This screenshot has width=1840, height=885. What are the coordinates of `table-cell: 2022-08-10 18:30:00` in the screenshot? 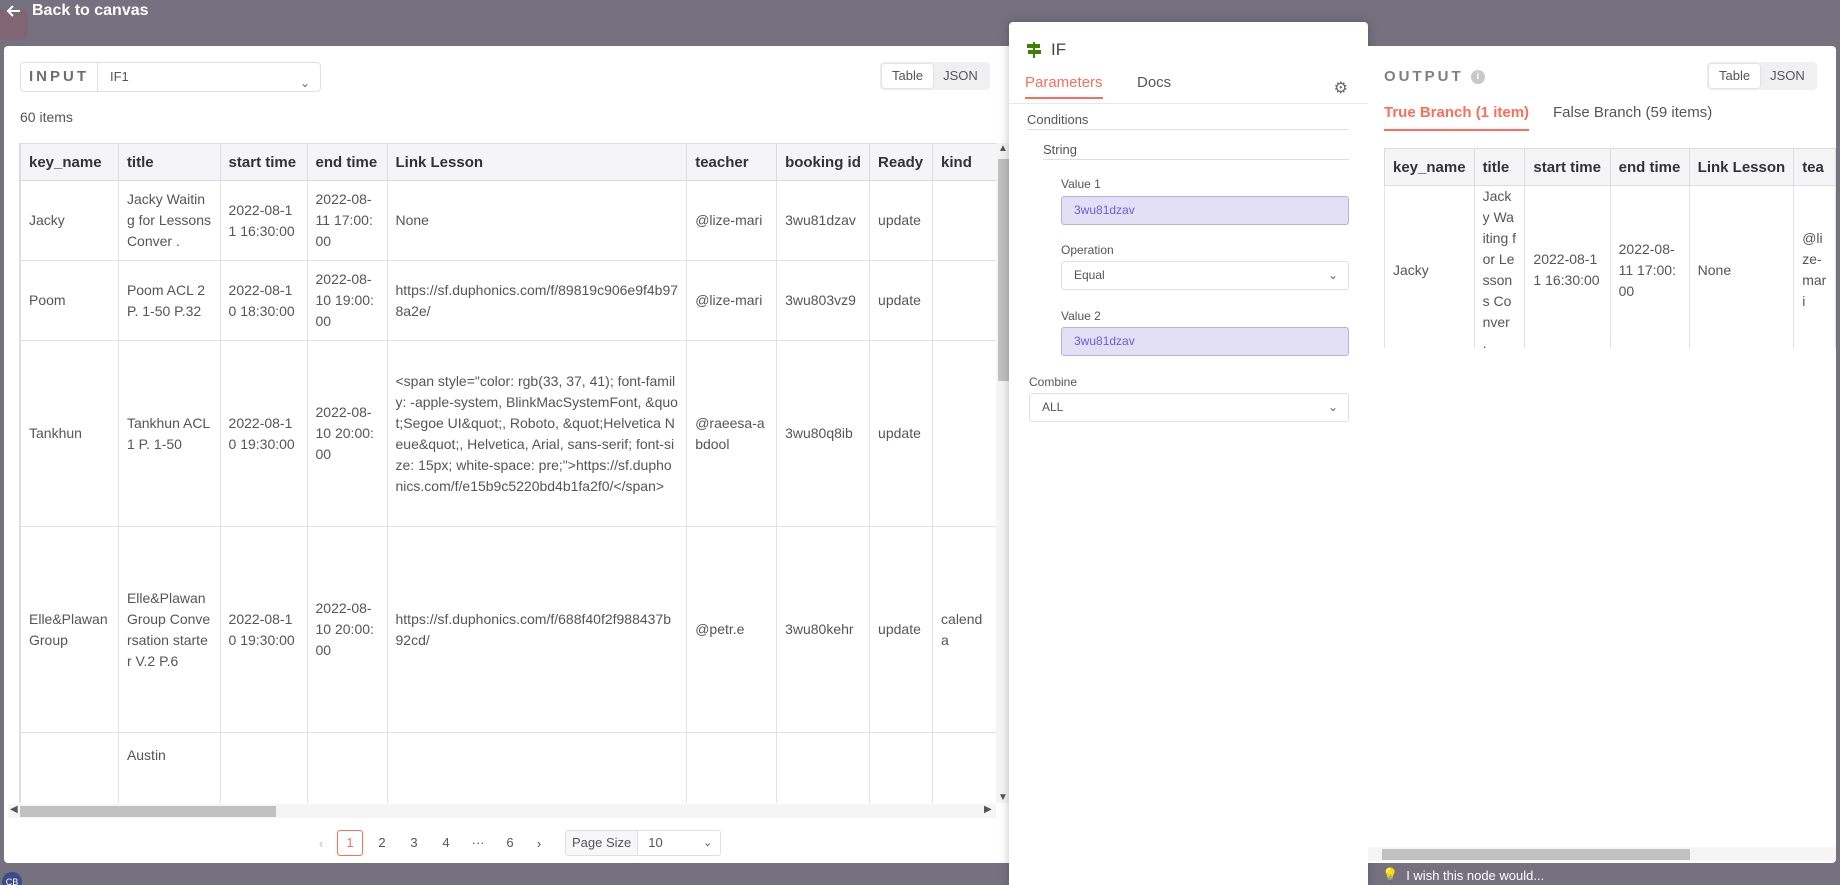 It's located at (263, 300).